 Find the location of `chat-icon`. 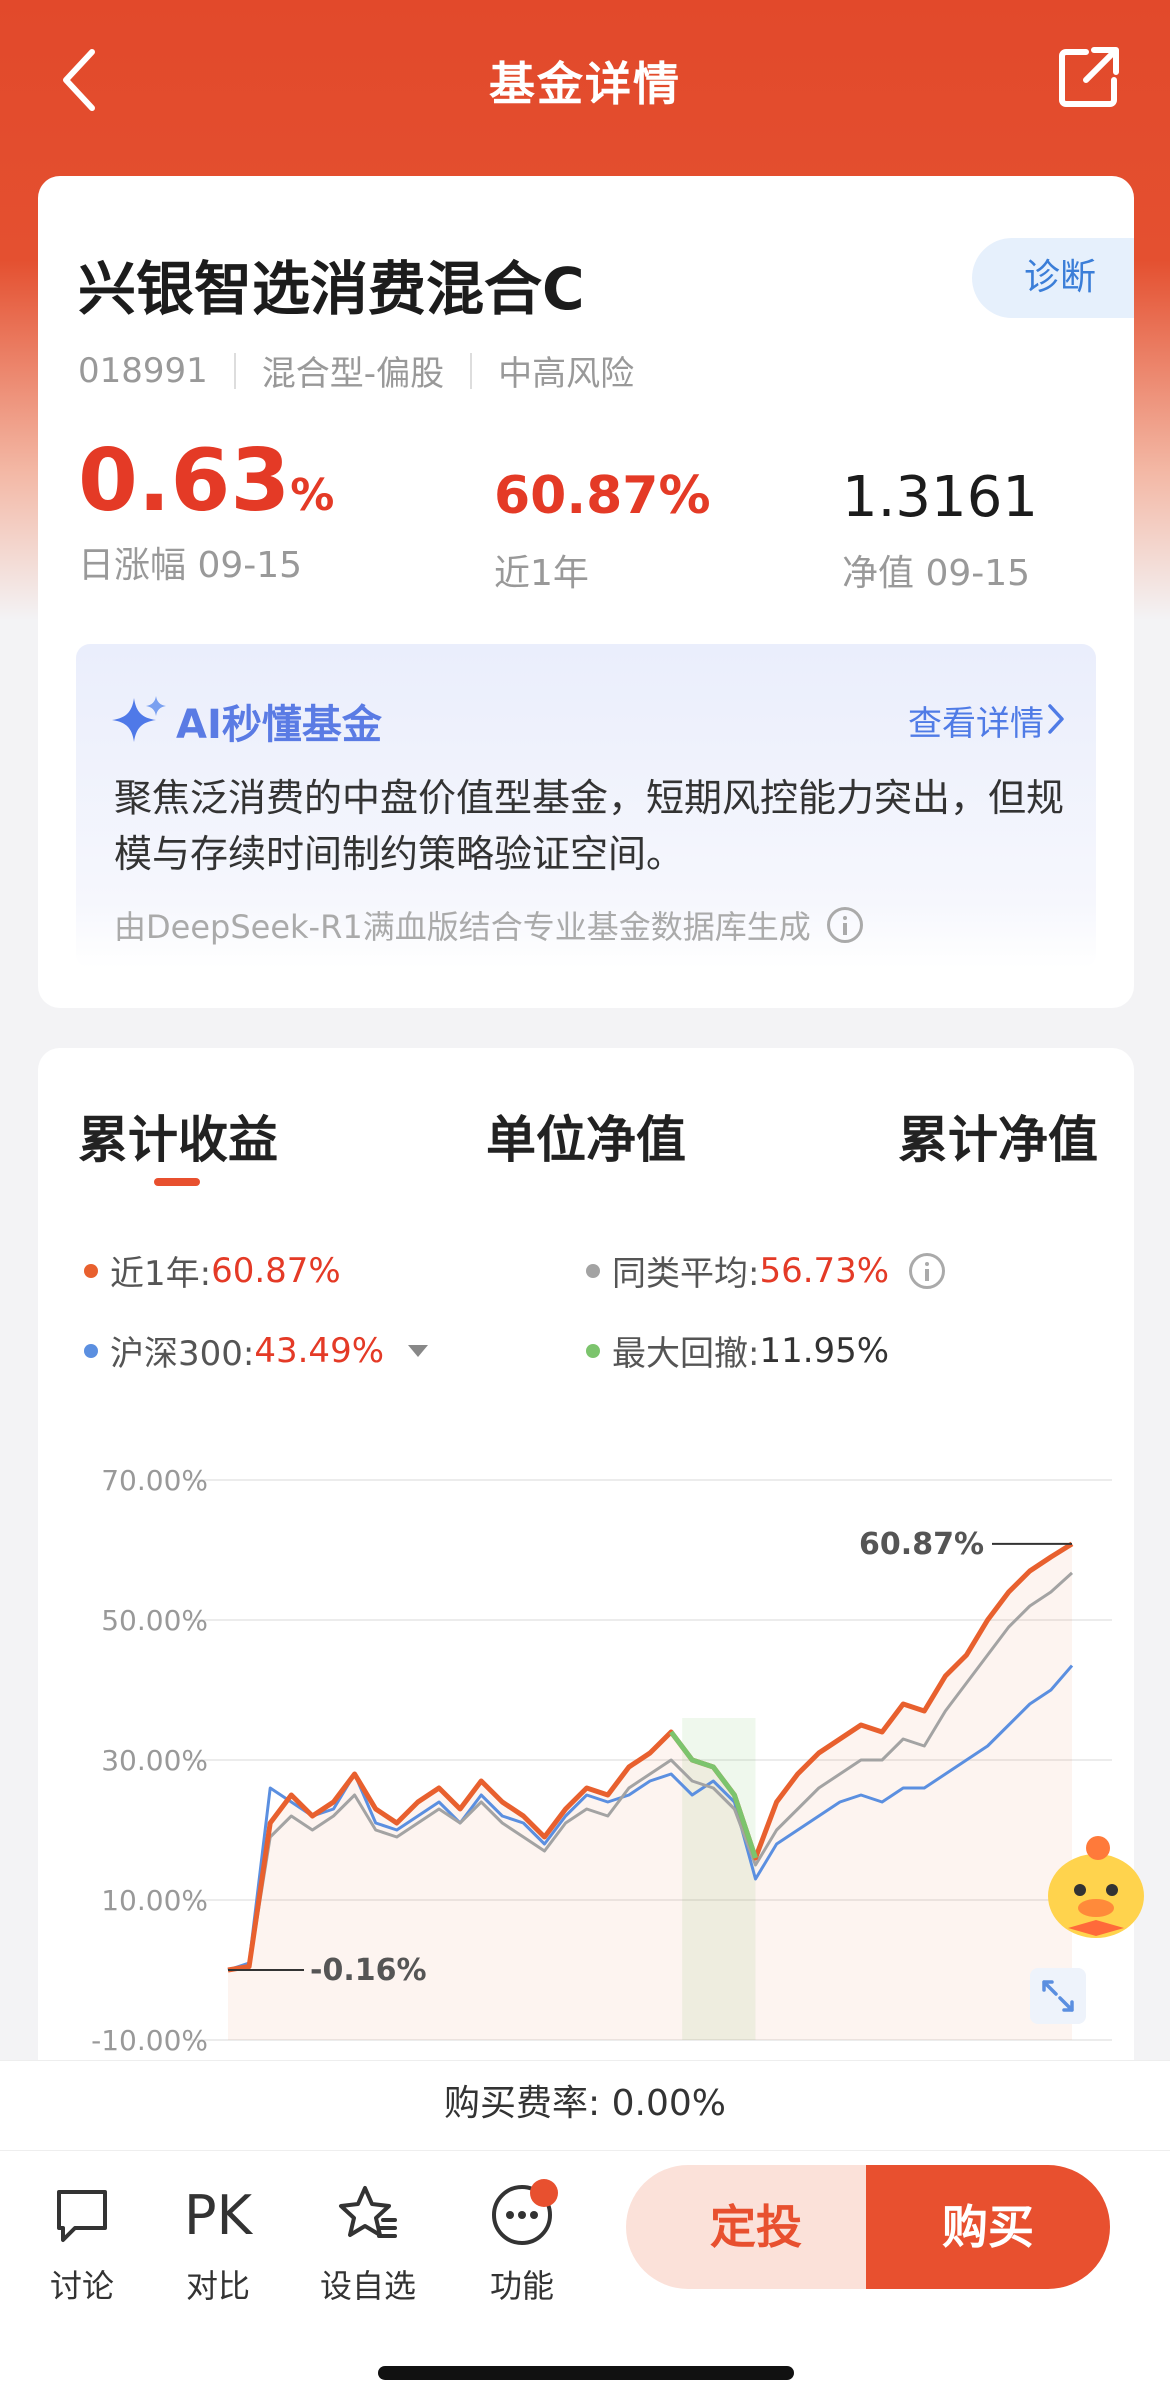

chat-icon is located at coordinates (82, 2216).